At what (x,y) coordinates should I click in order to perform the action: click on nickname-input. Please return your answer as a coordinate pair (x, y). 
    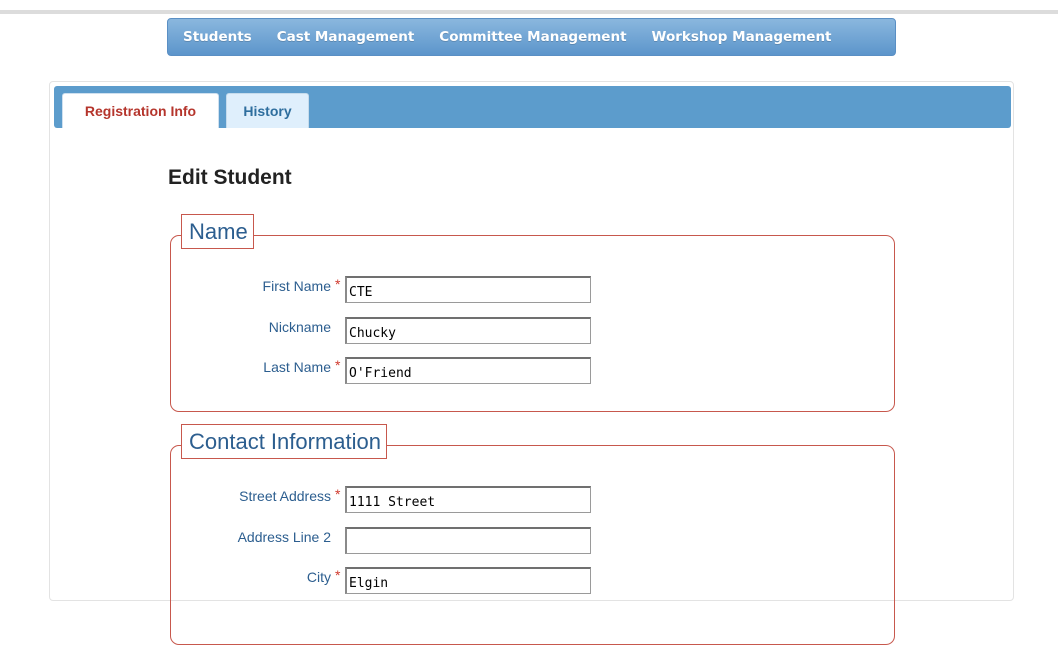
    Looking at the image, I should click on (468, 330).